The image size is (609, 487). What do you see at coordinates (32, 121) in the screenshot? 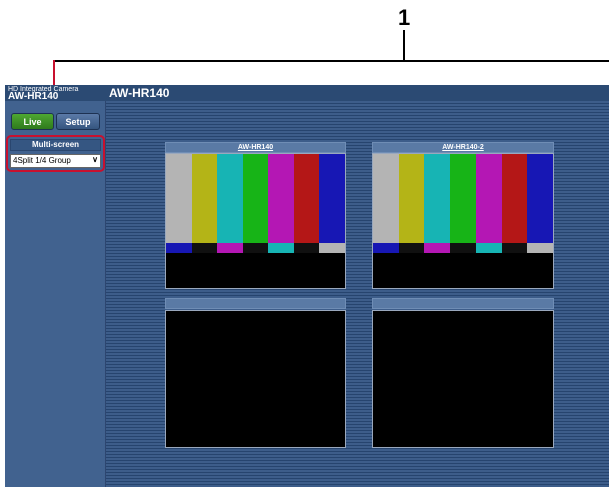
I see `live-button: Live` at bounding box center [32, 121].